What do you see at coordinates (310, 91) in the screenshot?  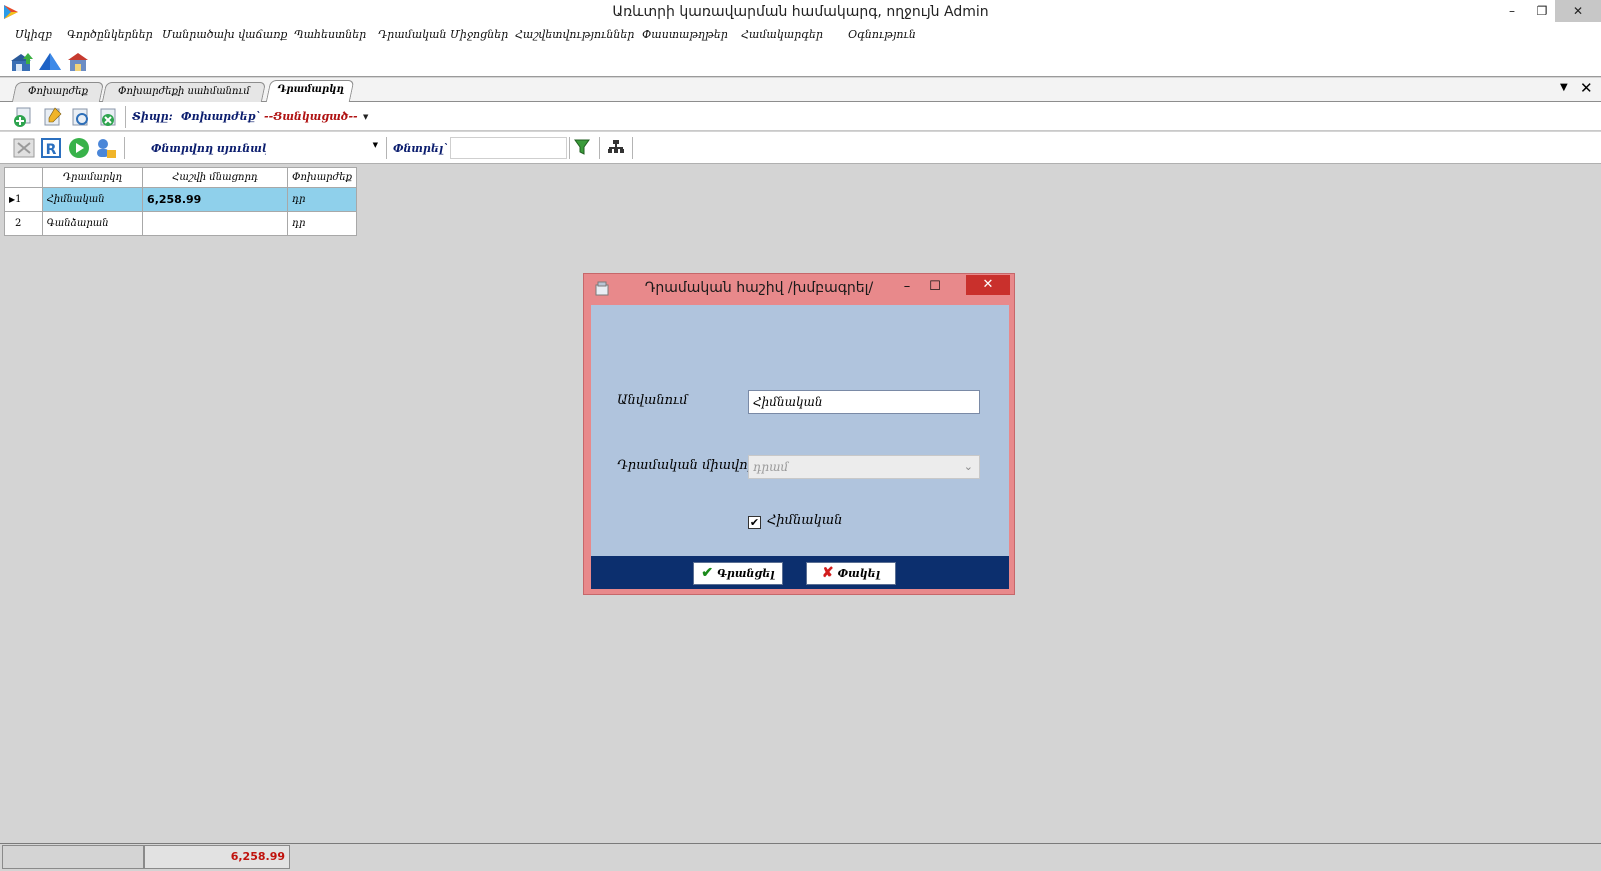 I see `tab-cashbox: Դրամարկղ` at bounding box center [310, 91].